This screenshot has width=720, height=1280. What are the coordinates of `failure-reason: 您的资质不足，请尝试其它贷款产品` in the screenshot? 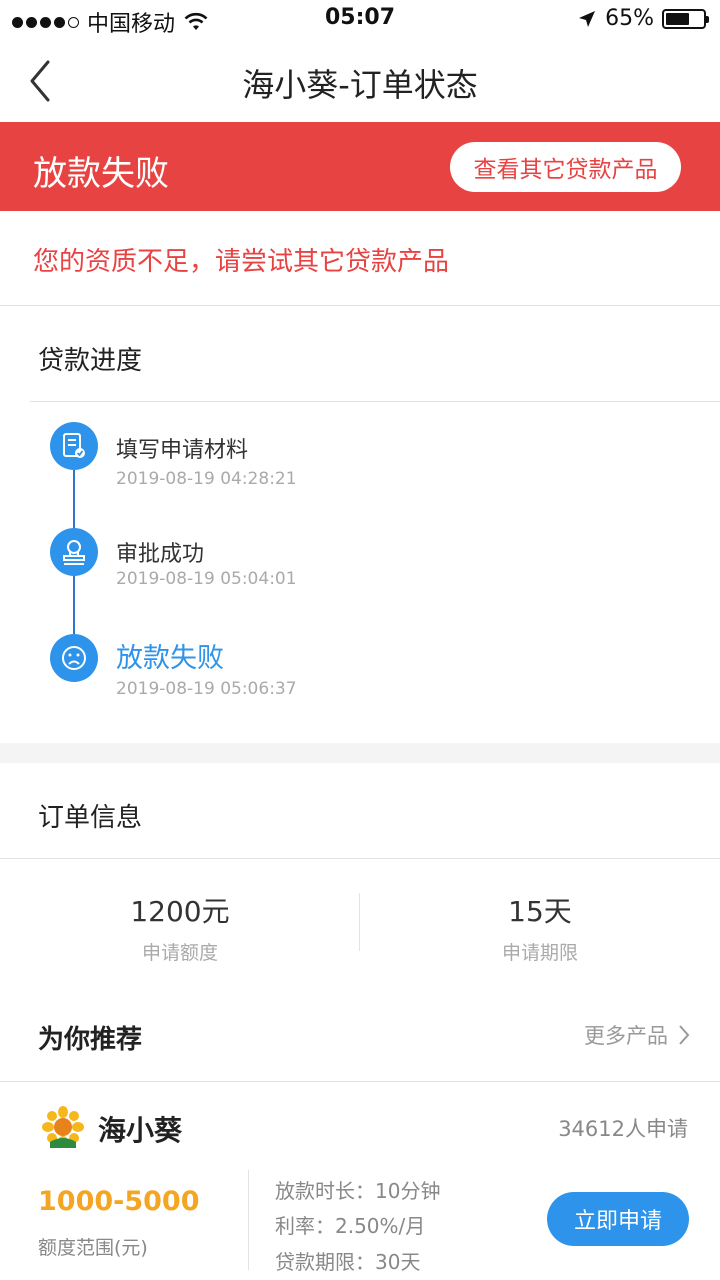 It's located at (360, 258).